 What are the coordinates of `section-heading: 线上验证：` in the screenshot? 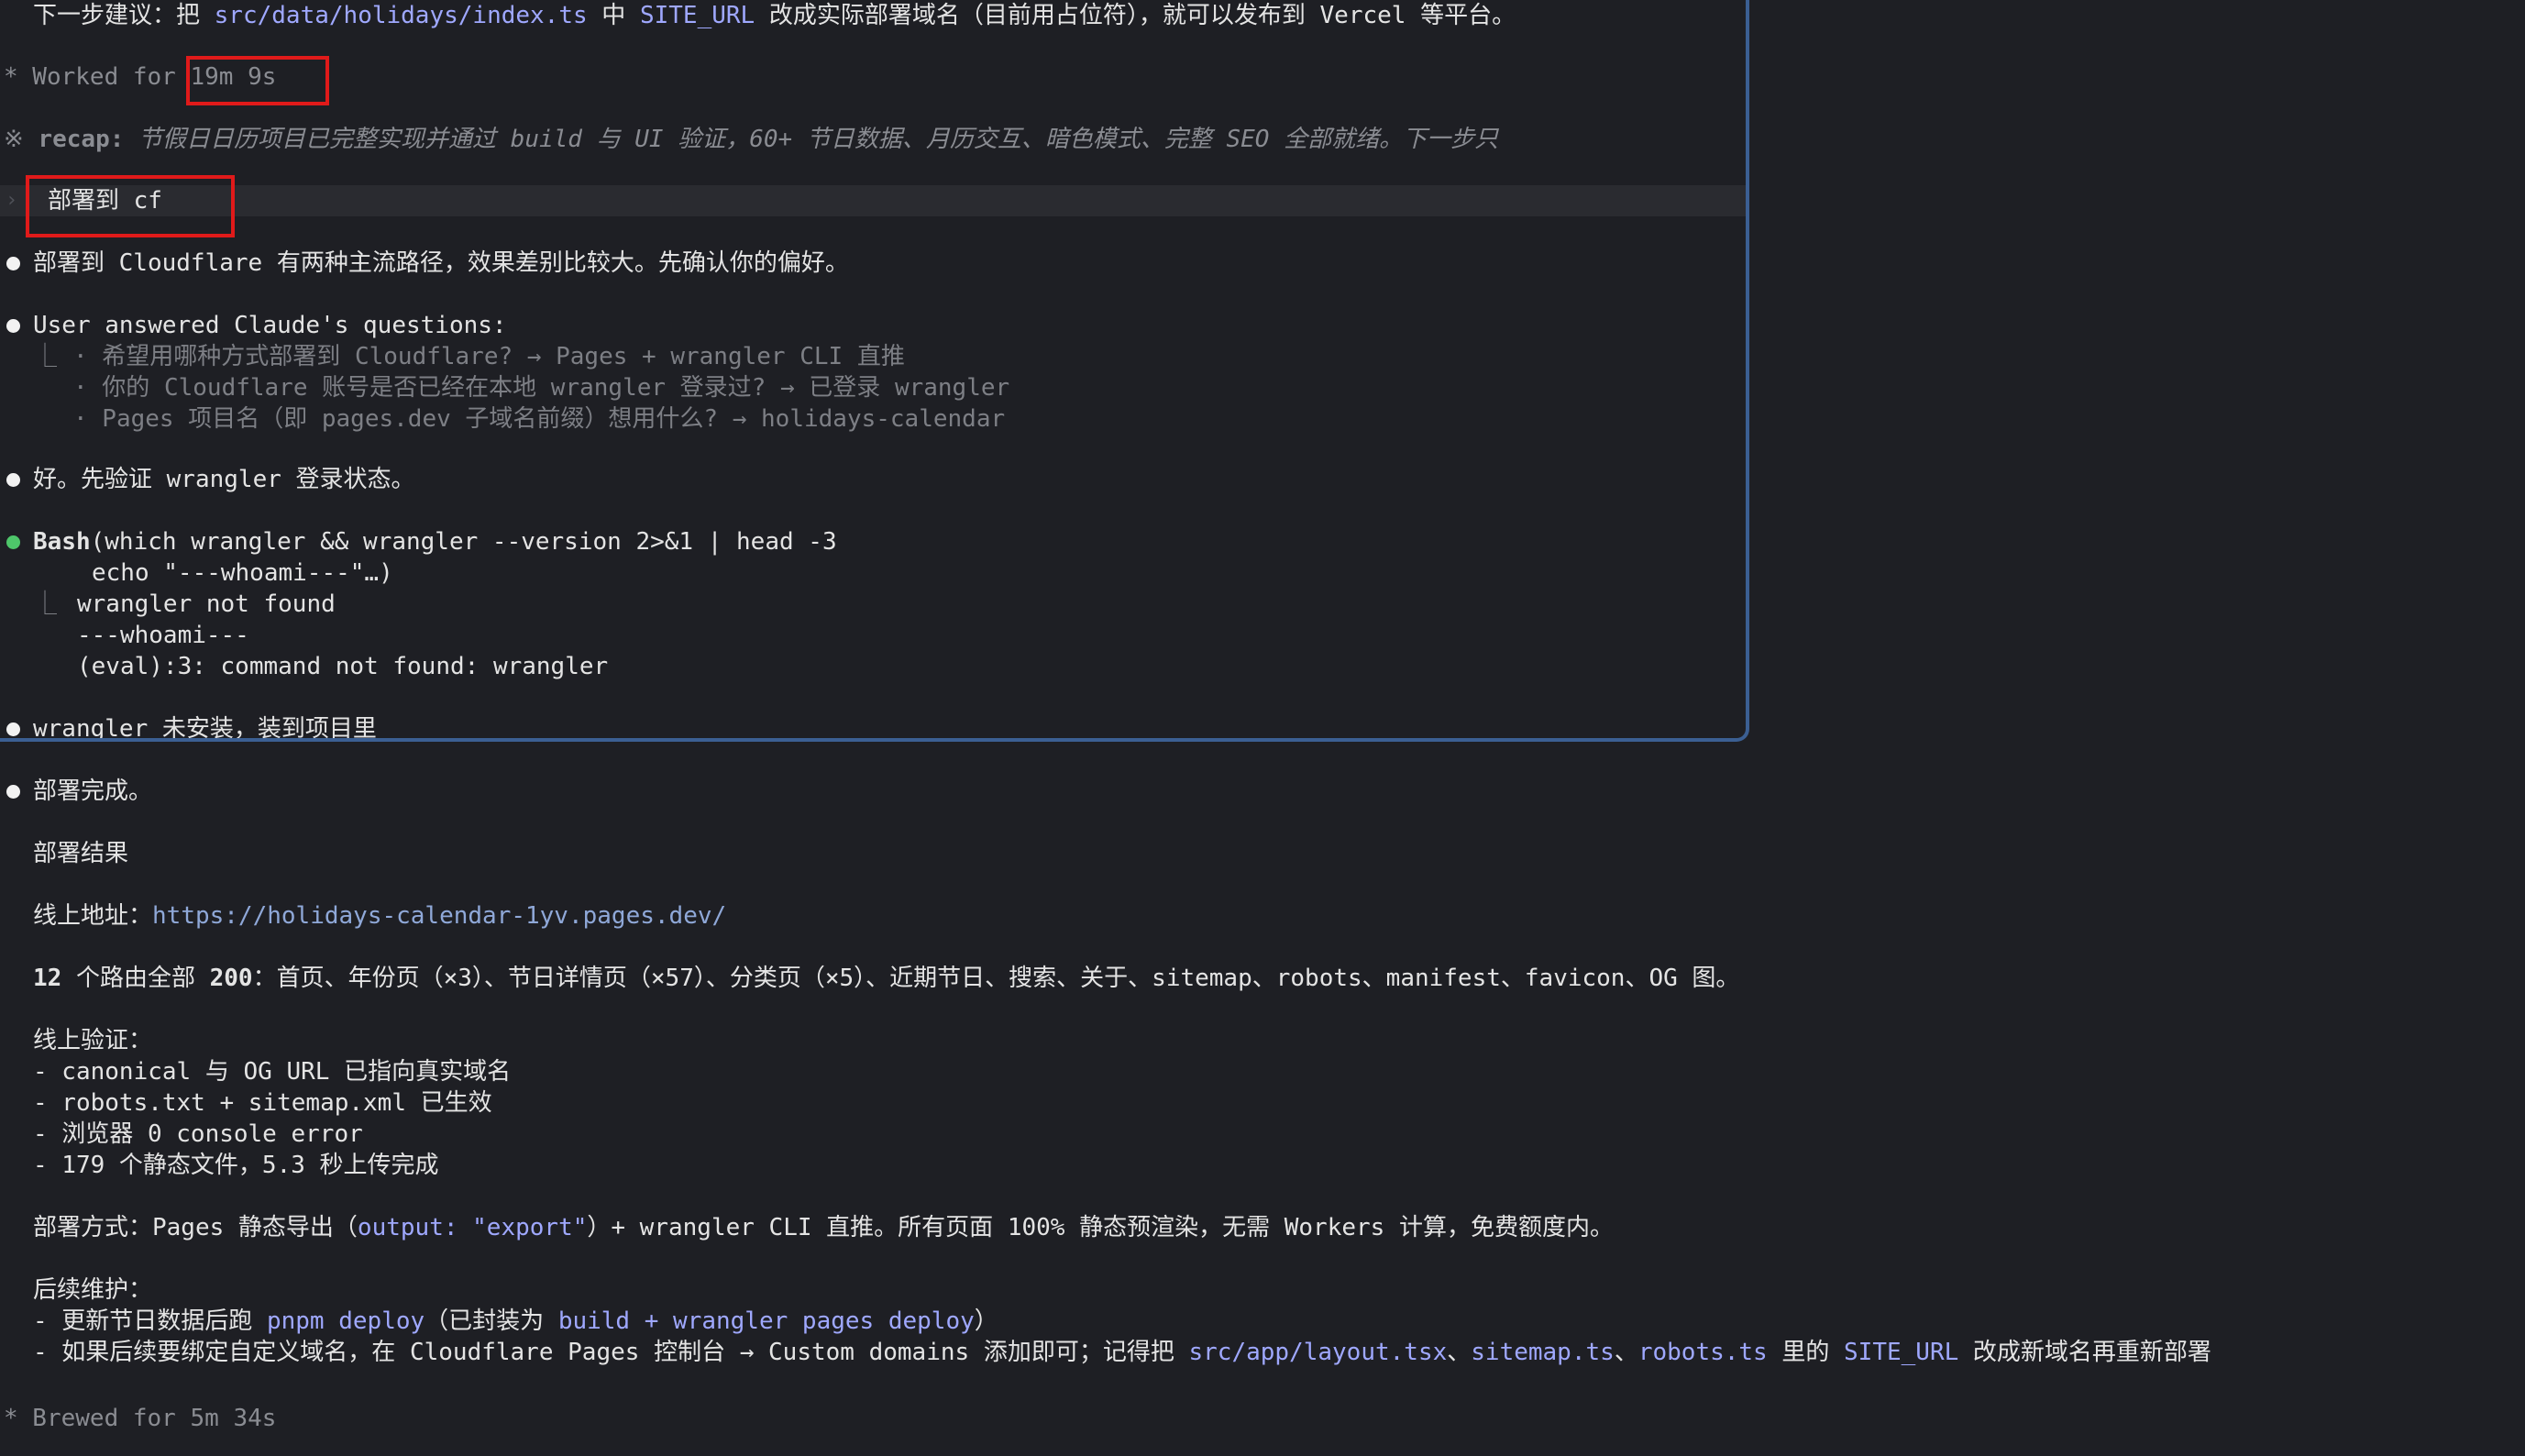 It's located at (93, 1040).